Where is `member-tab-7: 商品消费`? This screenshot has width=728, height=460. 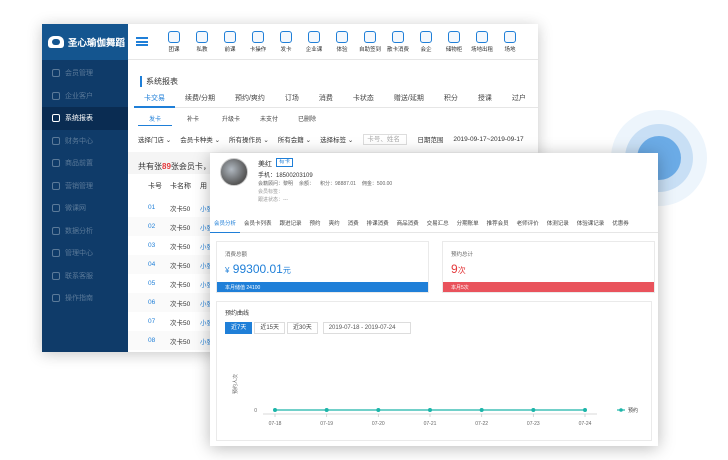 member-tab-7: 商品消费 is located at coordinates (408, 225).